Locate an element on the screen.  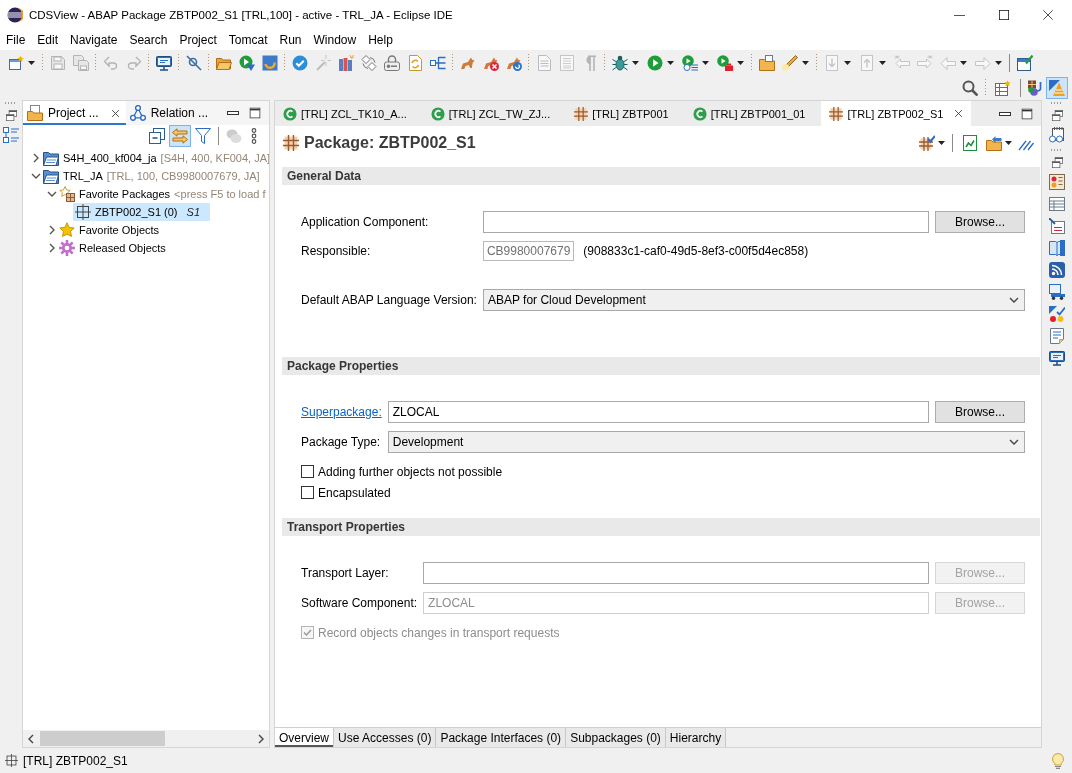
book-icon is located at coordinates (1057, 248).